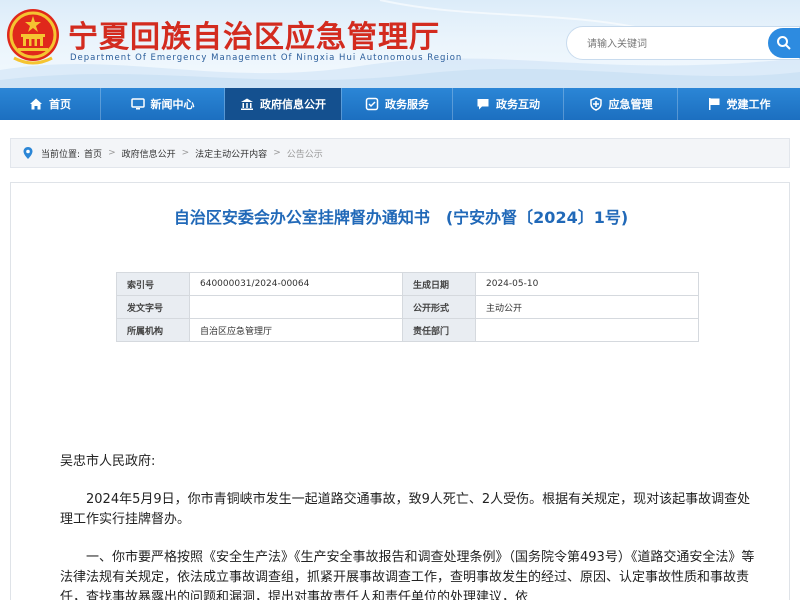 The width and height of the screenshot is (800, 600). I want to click on nav-item-label: 政务互动, so click(518, 104).